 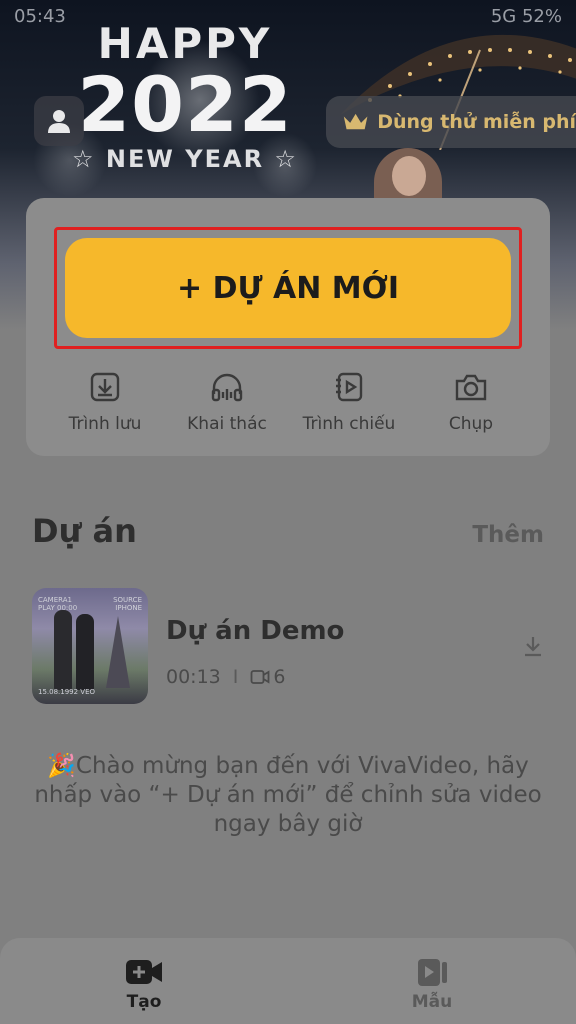 I want to click on tool-slideshow-label: Trình chiếu, so click(x=349, y=424).